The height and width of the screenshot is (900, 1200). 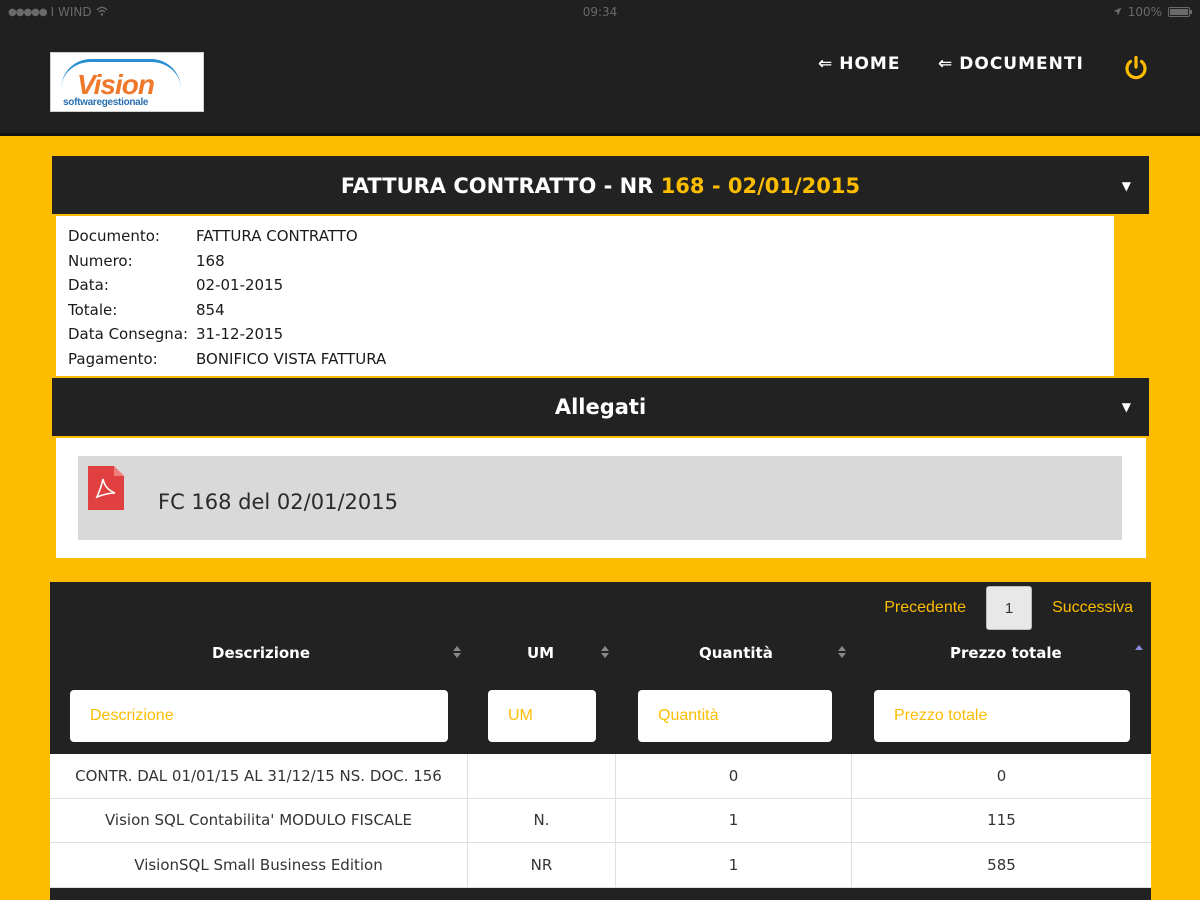 I want to click on detail-value: 168, so click(x=210, y=260).